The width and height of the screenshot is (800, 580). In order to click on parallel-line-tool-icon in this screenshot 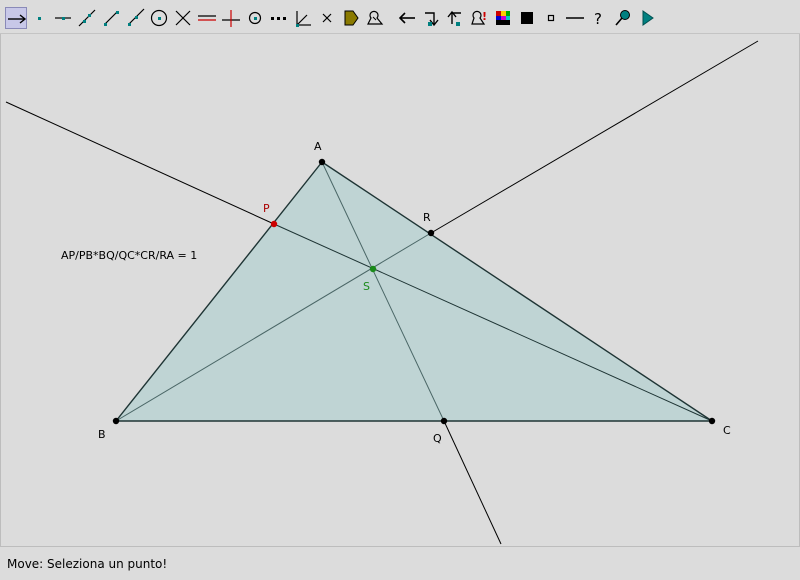, I will do `click(207, 18)`.